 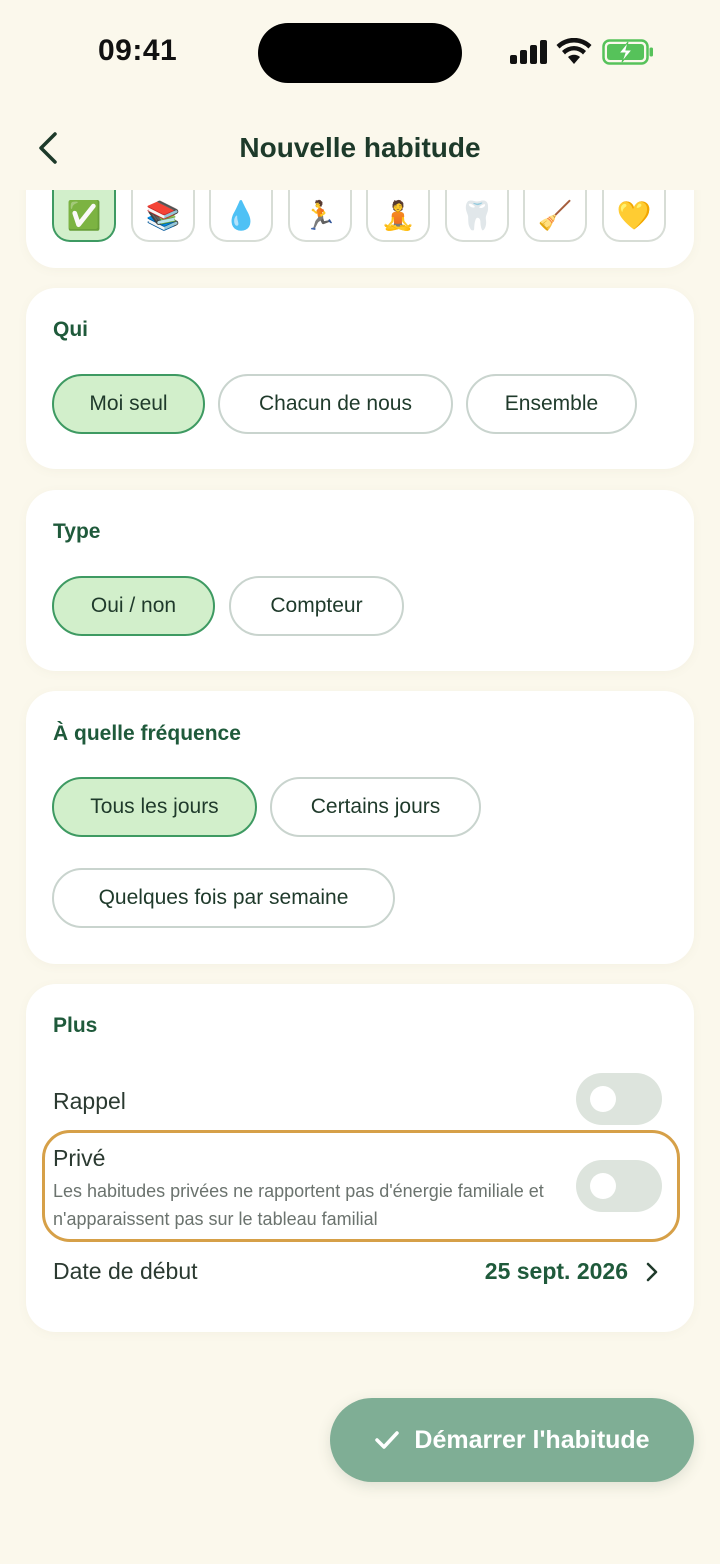 What do you see at coordinates (574, 51) in the screenshot?
I see `wifi-icon` at bounding box center [574, 51].